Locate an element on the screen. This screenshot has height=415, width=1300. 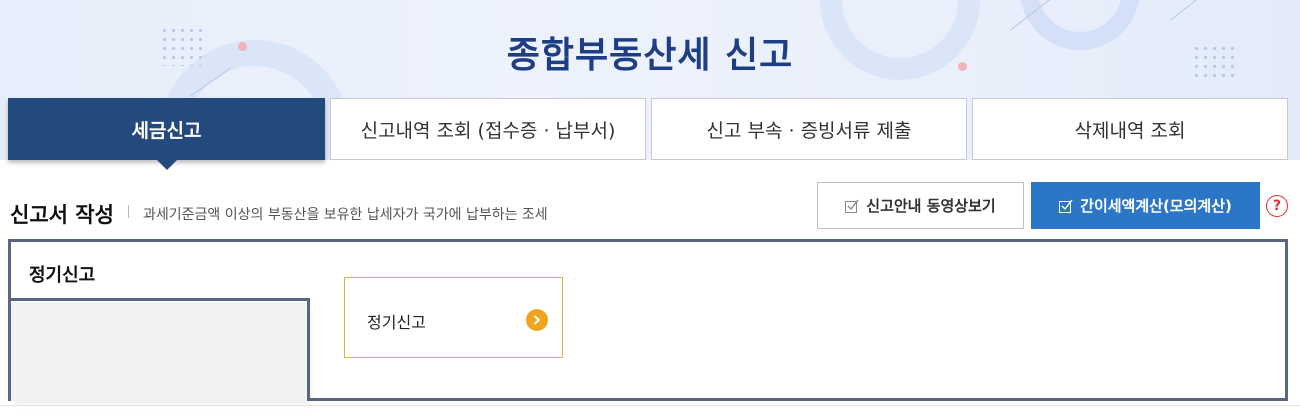
tab-supporting-documents: 신고 부속 · 증빙서류 제출 is located at coordinates (809, 129).